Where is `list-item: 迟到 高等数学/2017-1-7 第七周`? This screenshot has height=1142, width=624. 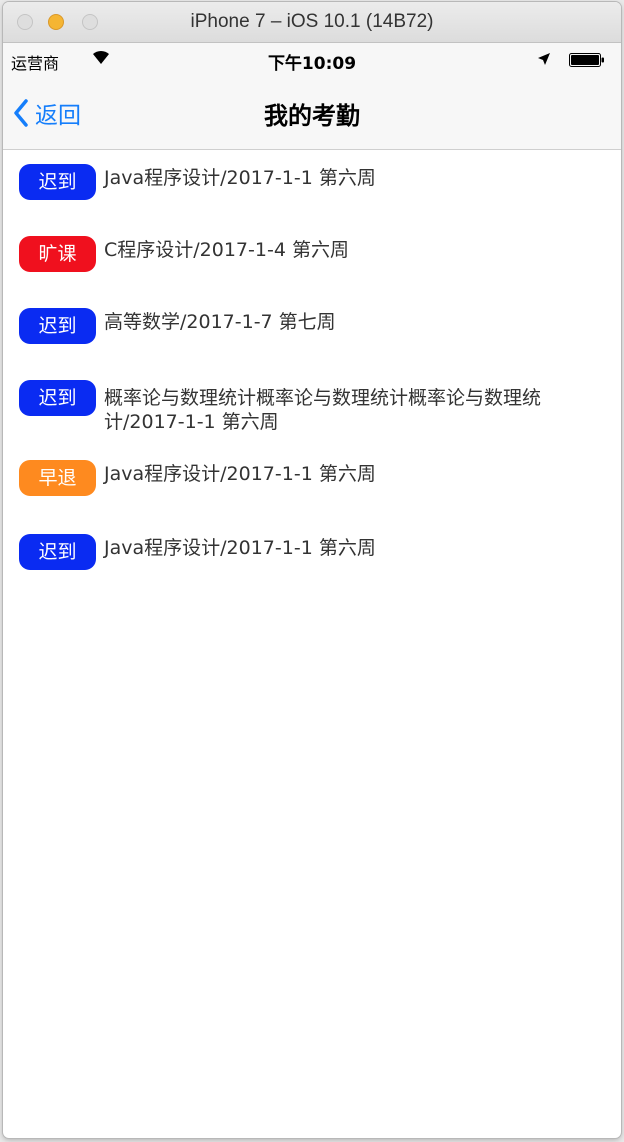
list-item: 迟到 高等数学/2017-1-7 第七周 is located at coordinates (312, 330).